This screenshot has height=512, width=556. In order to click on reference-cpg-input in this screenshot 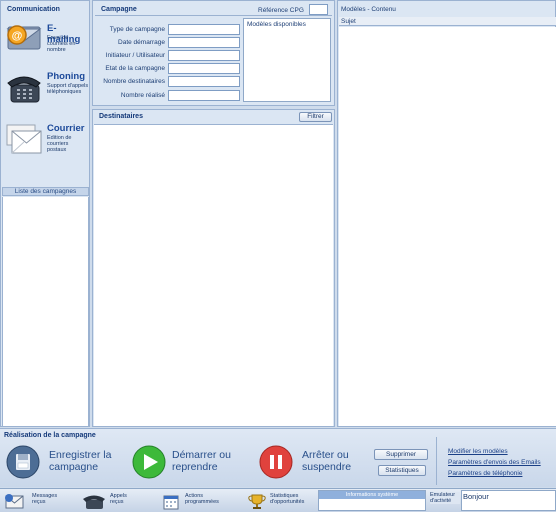, I will do `click(318, 9)`.